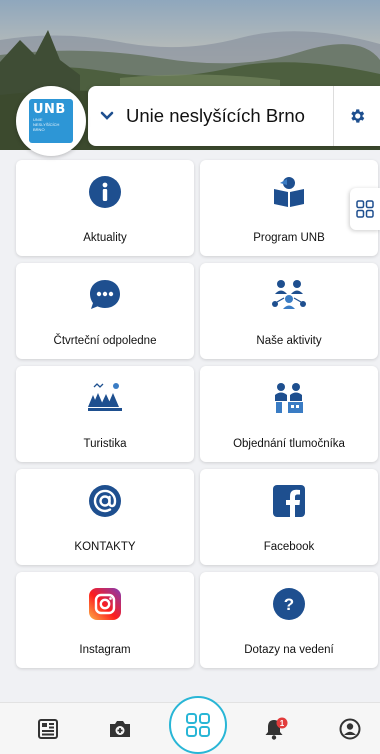 The width and height of the screenshot is (380, 754). What do you see at coordinates (107, 116) in the screenshot?
I see `chevron-down-icon` at bounding box center [107, 116].